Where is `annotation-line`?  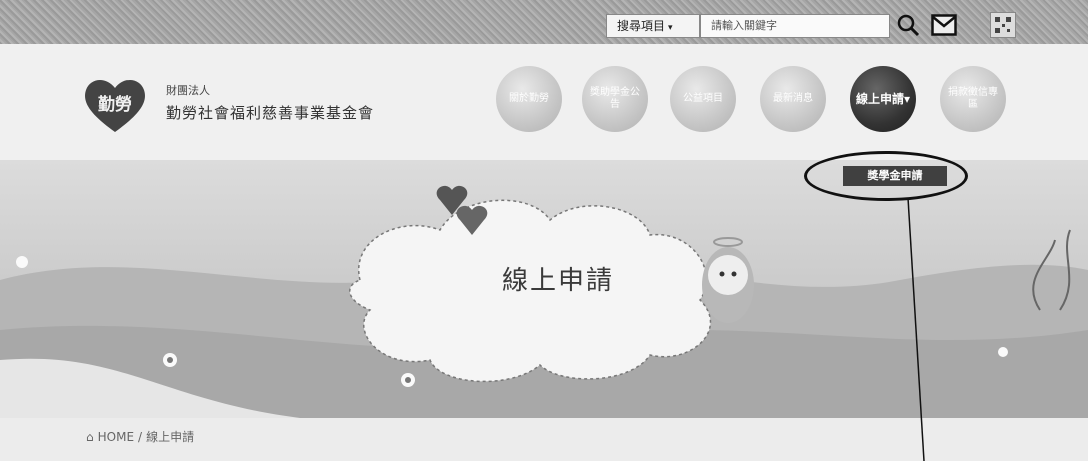
annotation-line is located at coordinates (916, 329).